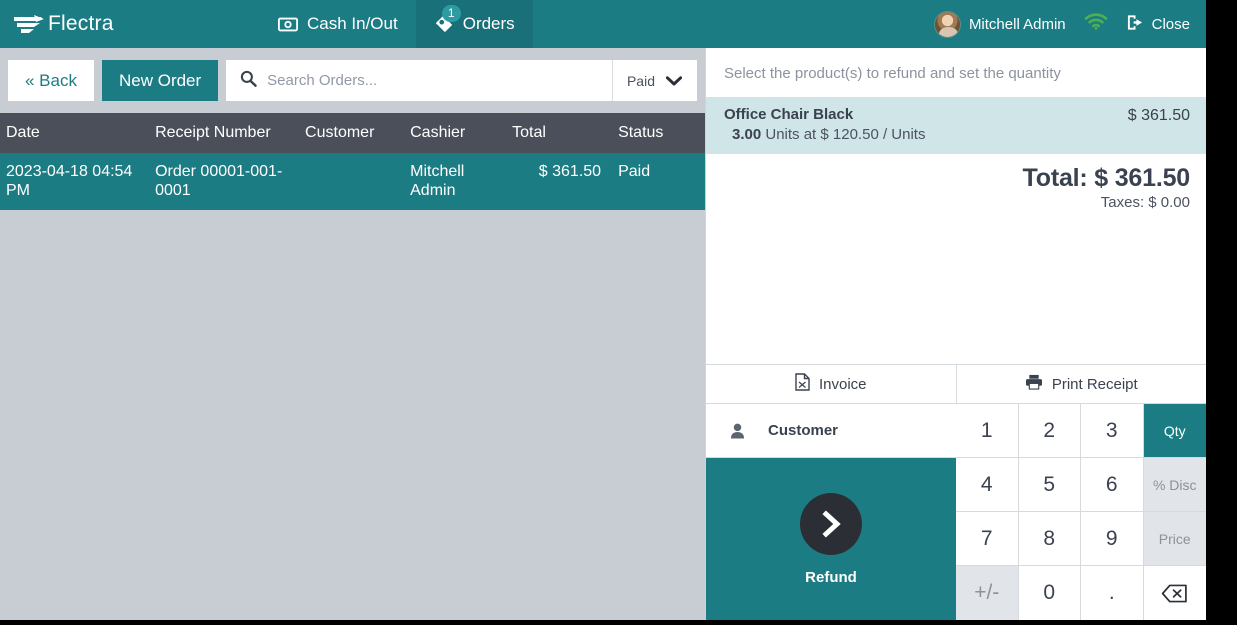 This screenshot has height=625, width=1237. Describe the element at coordinates (987, 539) in the screenshot. I see `numpad-key-7: 7` at that location.